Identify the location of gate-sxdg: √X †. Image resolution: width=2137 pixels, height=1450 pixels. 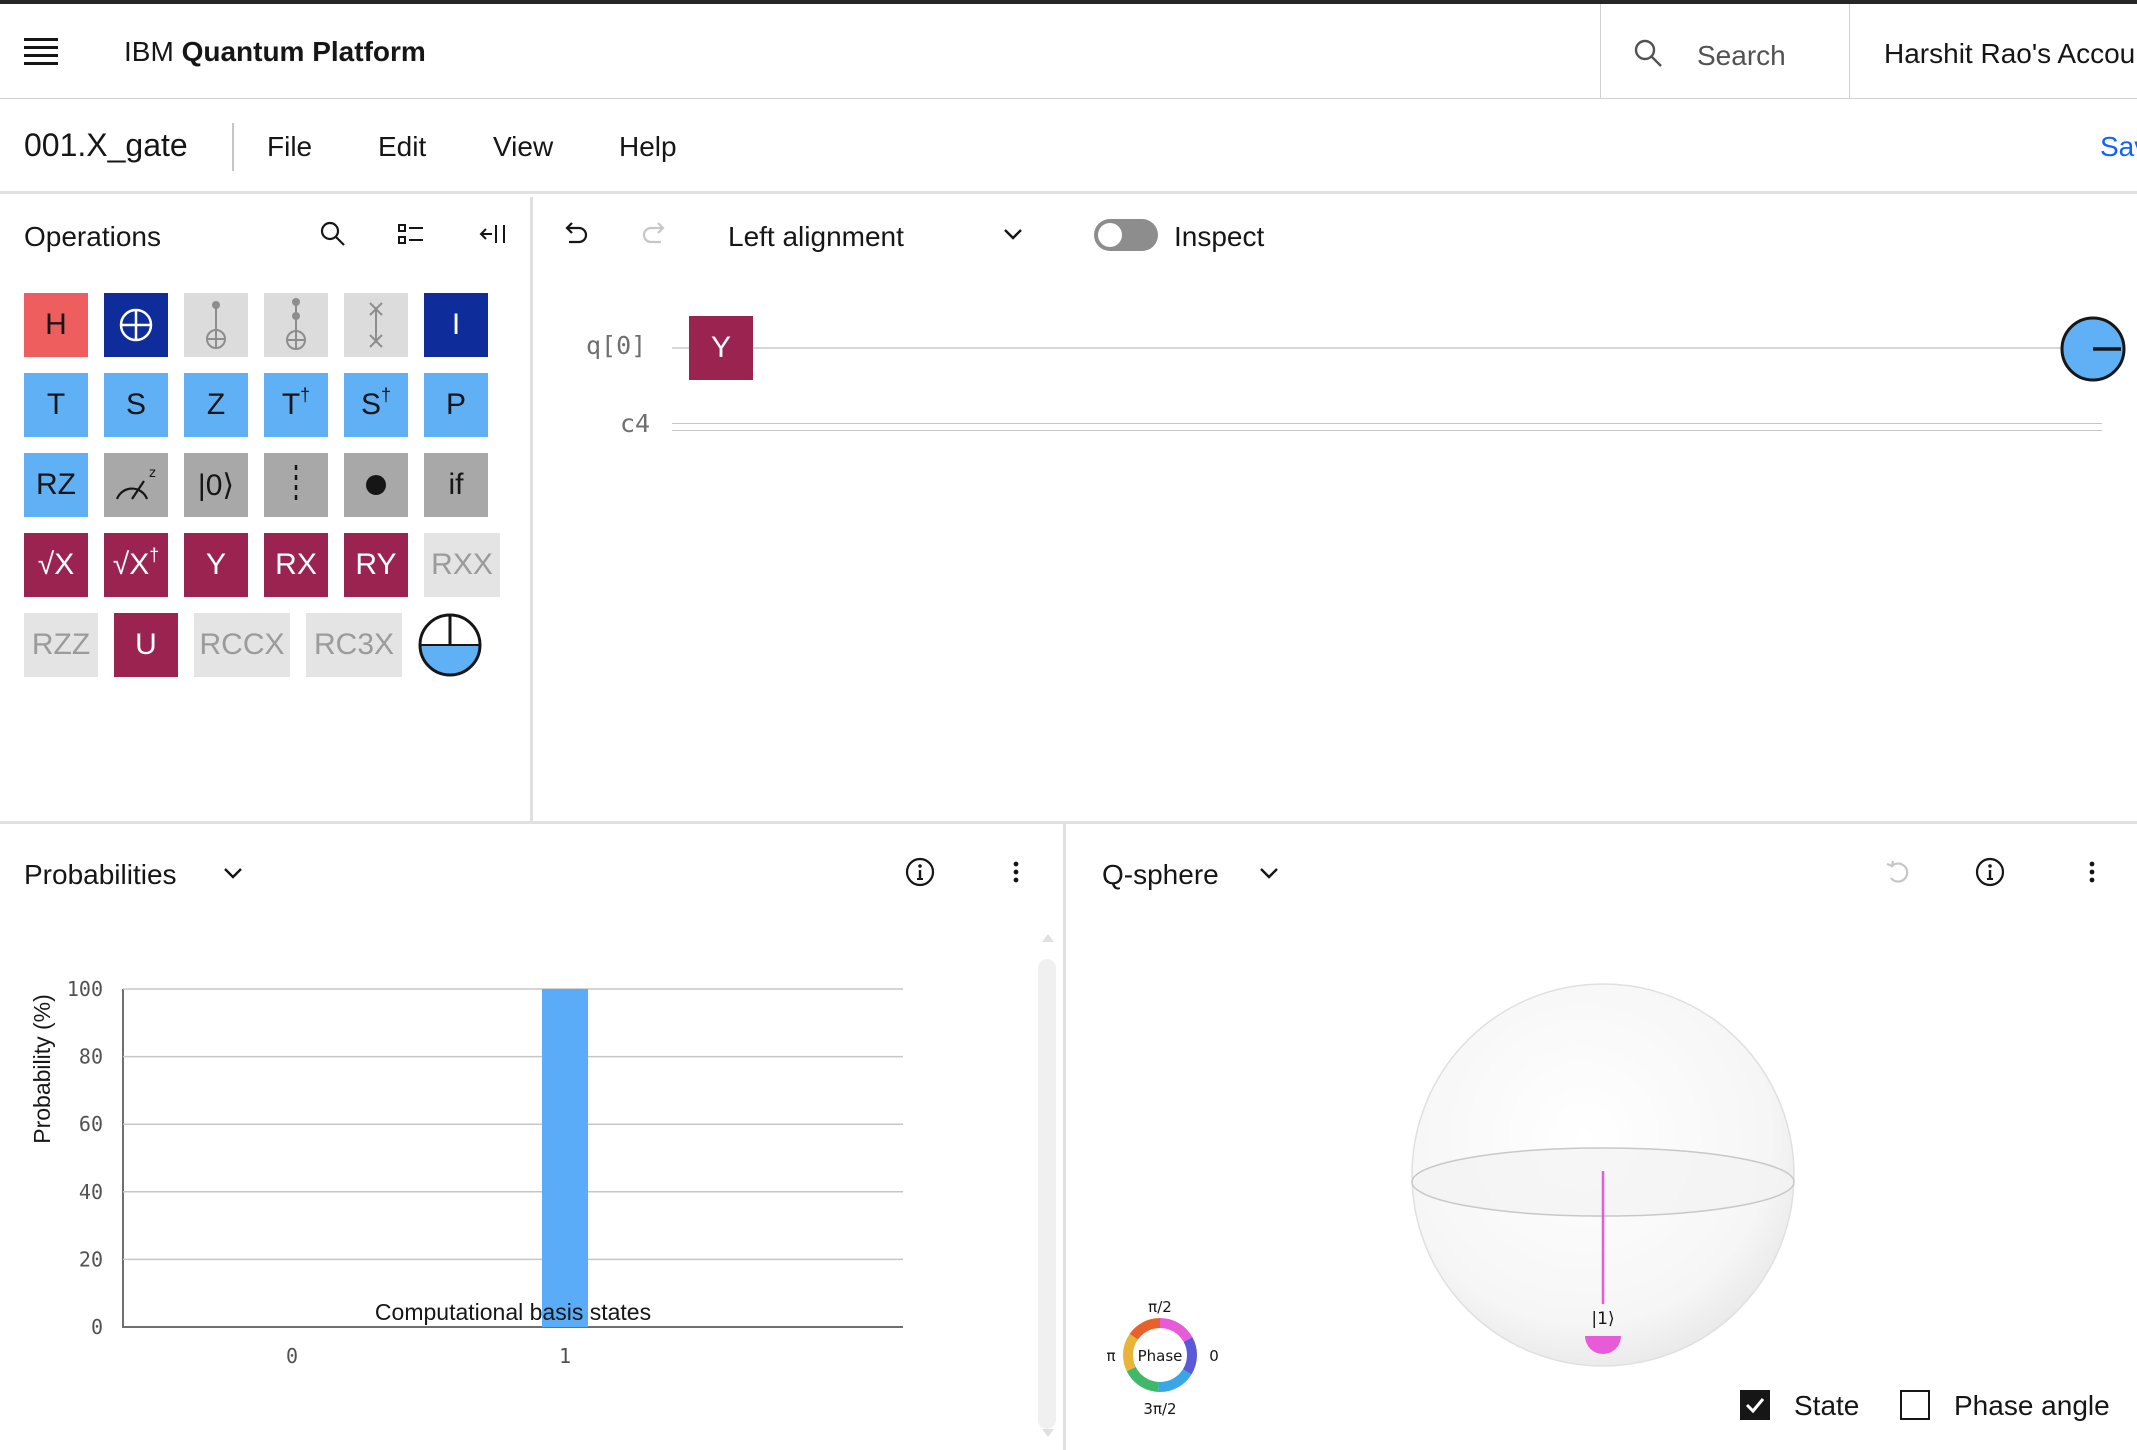
(136, 565).